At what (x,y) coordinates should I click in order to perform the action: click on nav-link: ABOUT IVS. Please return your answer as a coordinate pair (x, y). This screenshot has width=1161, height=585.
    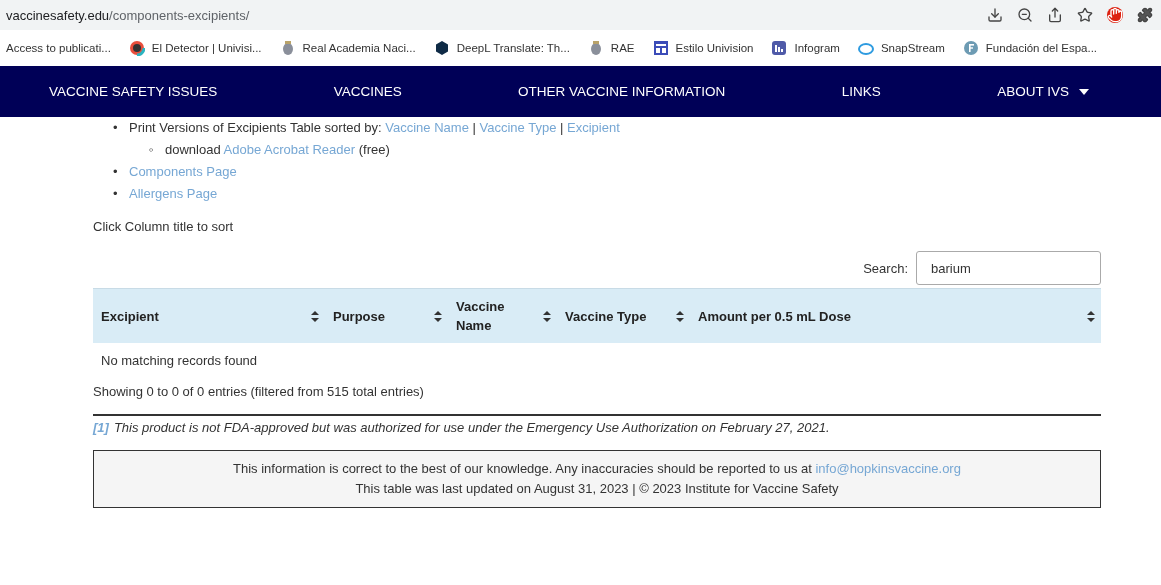
    Looking at the image, I should click on (1043, 91).